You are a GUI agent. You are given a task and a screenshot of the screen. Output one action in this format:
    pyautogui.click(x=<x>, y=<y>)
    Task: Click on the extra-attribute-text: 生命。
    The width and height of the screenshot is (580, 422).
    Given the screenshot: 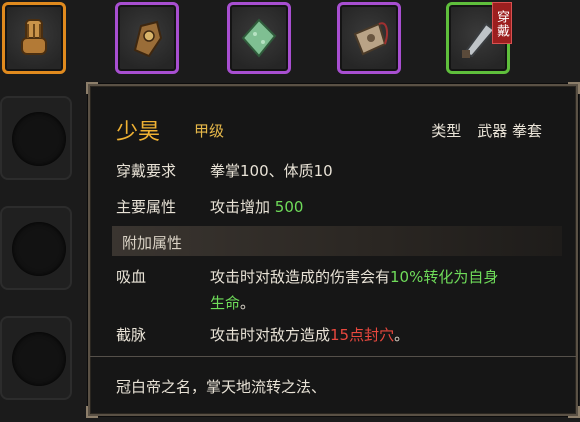 What is the action you would take?
    pyautogui.click(x=232, y=302)
    